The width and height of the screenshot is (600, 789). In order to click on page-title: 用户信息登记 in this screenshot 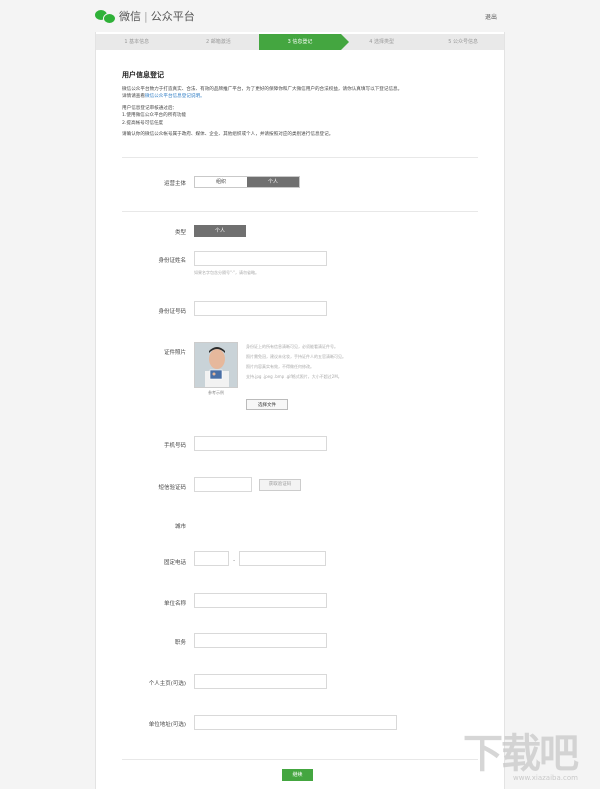, I will do `click(143, 75)`.